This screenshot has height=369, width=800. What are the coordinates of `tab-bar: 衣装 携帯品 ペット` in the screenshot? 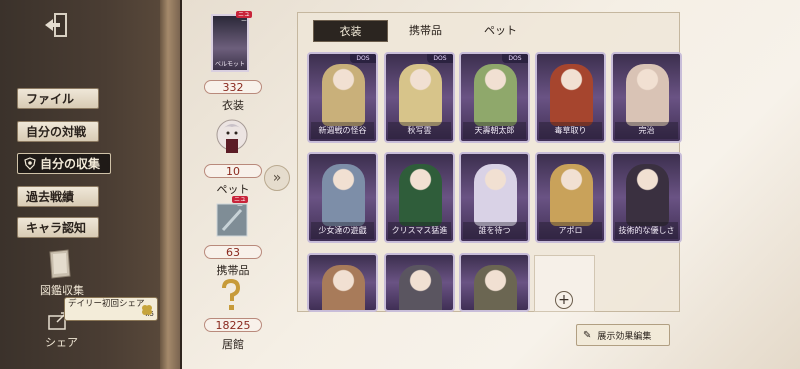 It's located at (425, 31).